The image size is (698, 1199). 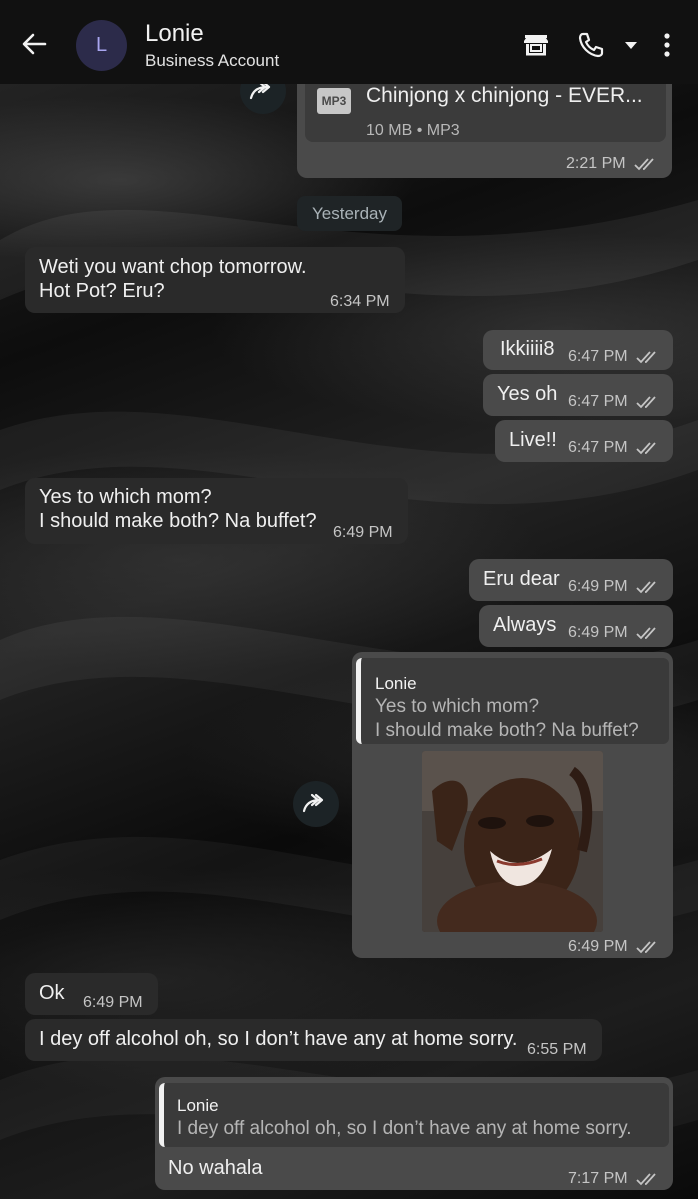 I want to click on file-meta: 10 MB • MP3, so click(x=413, y=130).